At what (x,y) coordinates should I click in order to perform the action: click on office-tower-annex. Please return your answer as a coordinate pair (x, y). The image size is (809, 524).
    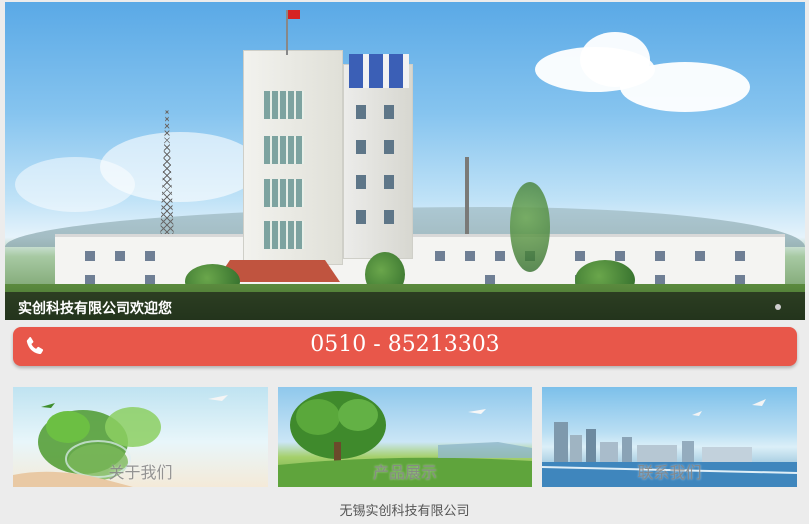
    Looking at the image, I should click on (378, 161).